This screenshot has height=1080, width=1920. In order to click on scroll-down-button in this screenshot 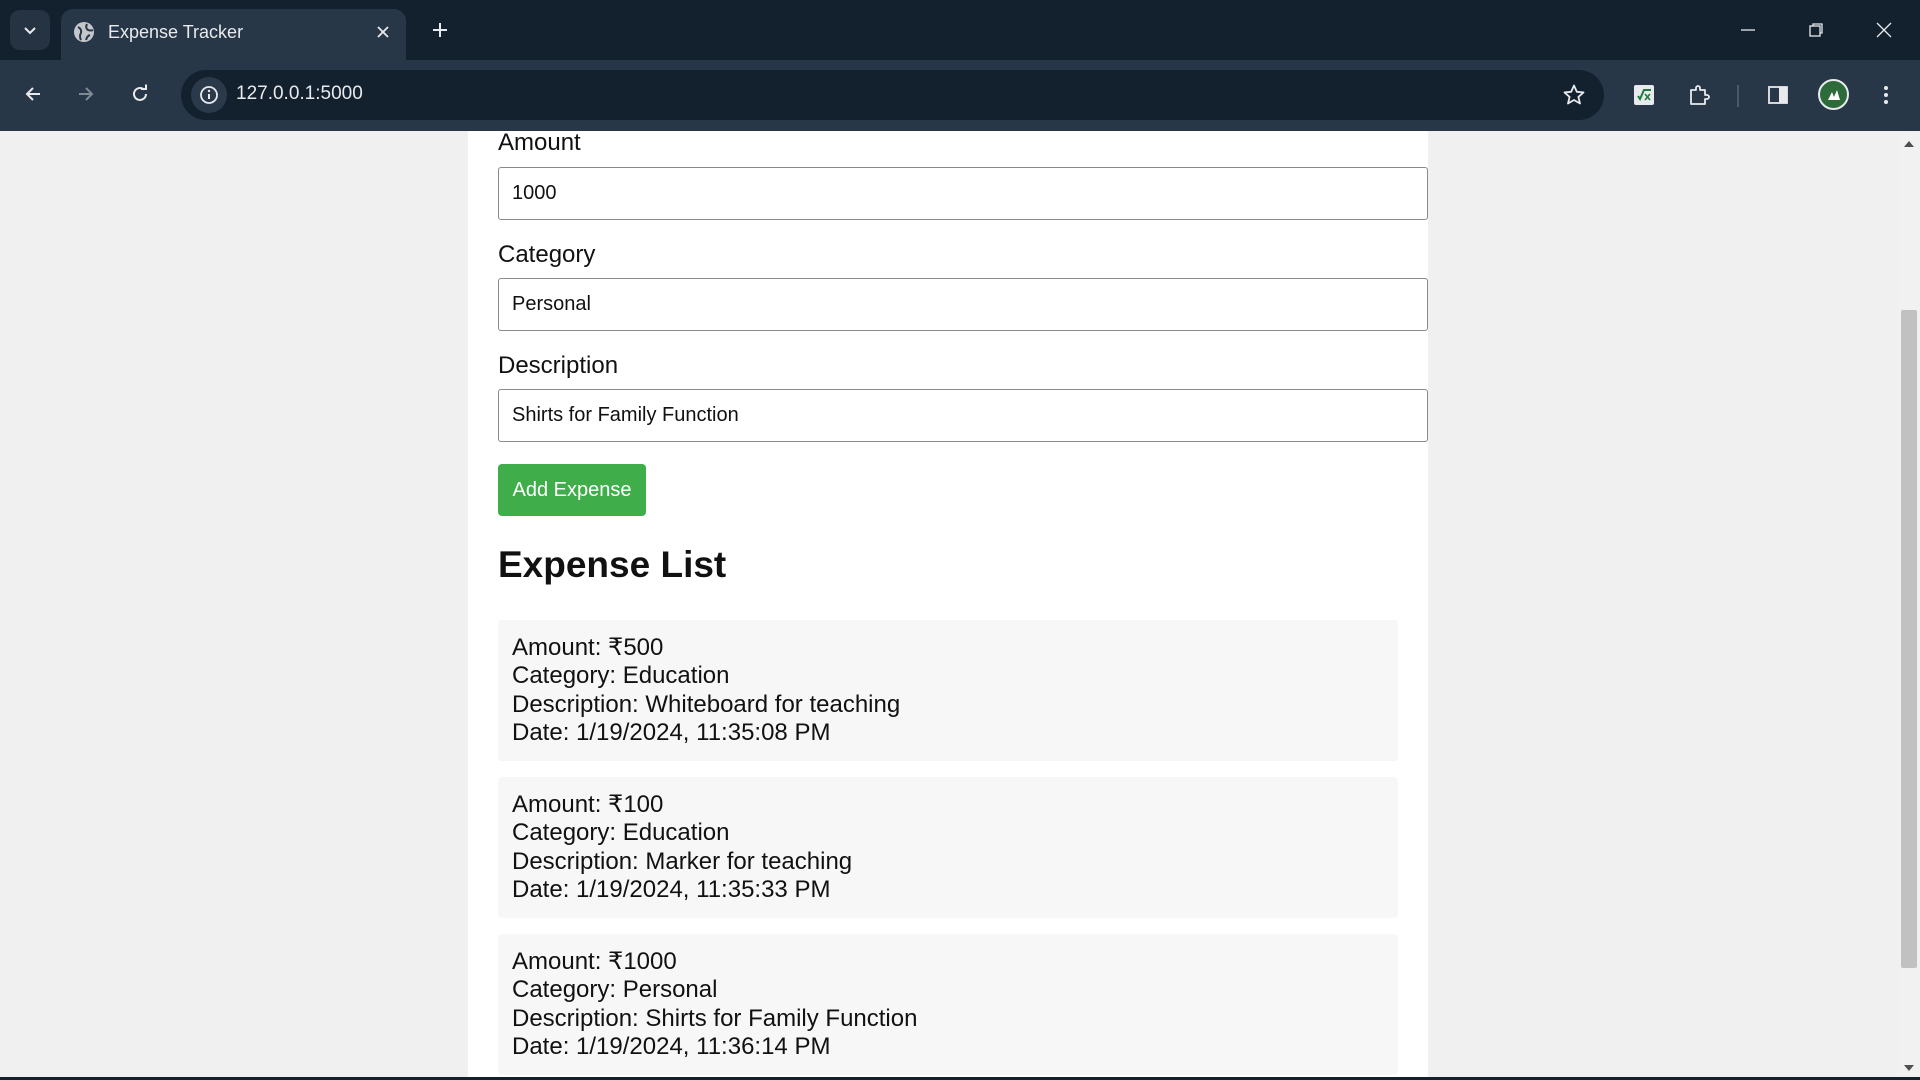, I will do `click(1909, 1068)`.